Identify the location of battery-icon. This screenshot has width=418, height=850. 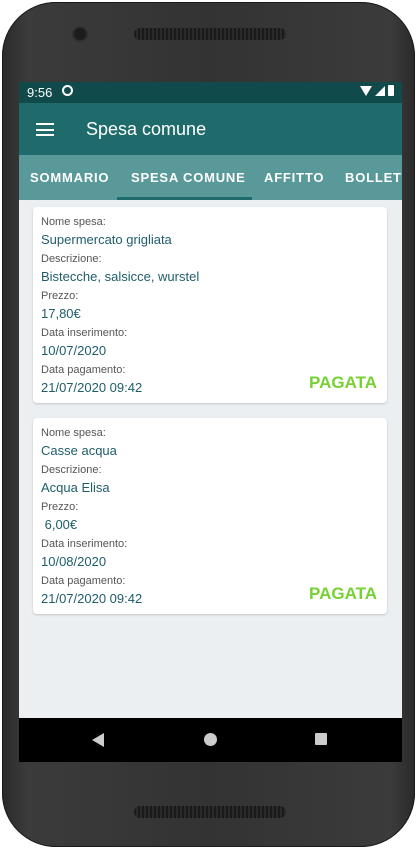
(391, 90).